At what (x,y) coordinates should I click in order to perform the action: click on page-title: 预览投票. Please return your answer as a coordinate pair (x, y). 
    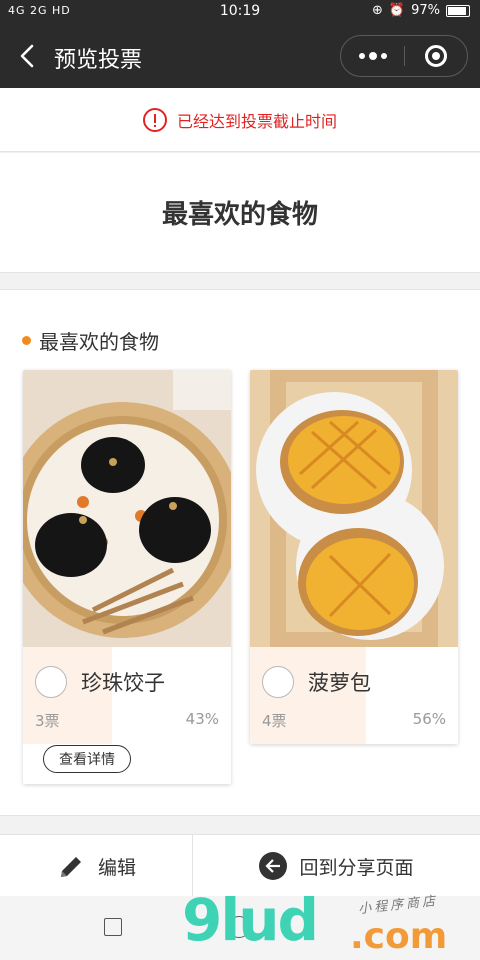
    Looking at the image, I should click on (98, 60).